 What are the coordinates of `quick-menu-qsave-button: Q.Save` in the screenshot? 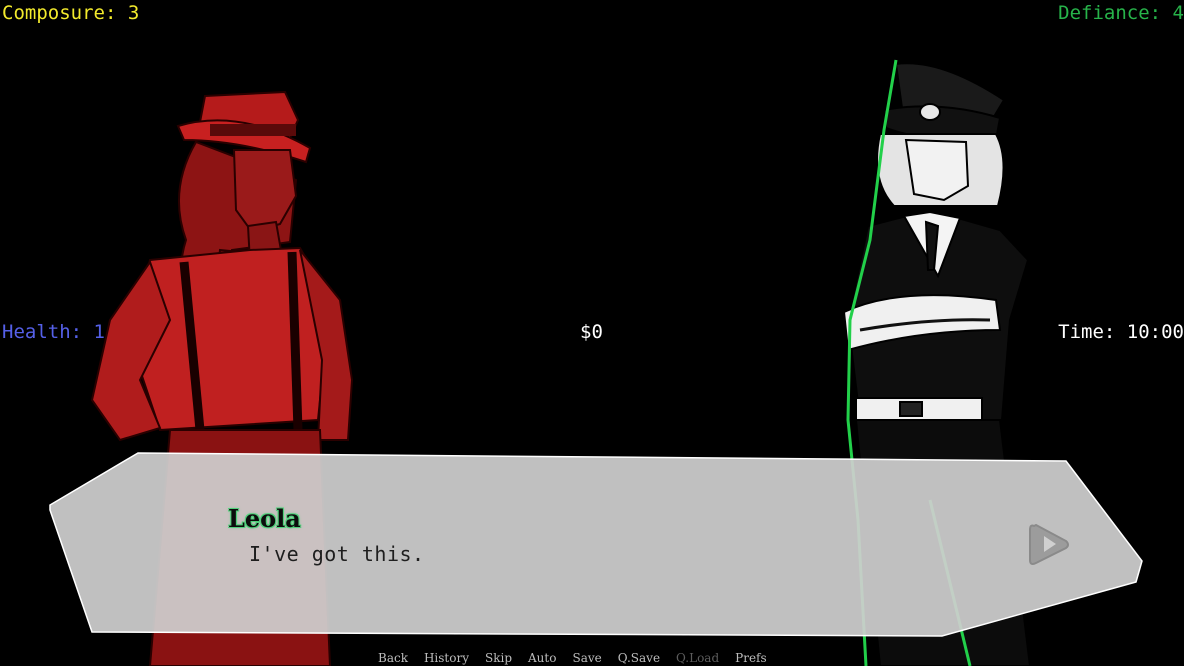 It's located at (639, 658).